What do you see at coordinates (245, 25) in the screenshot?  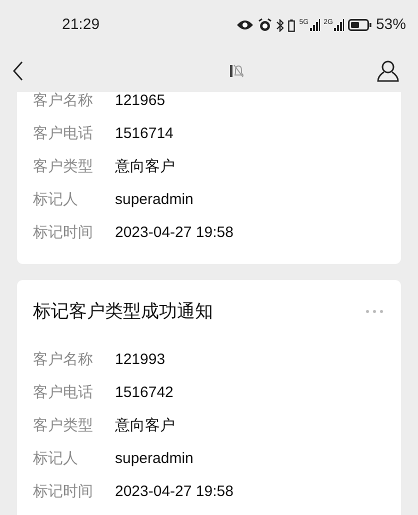 I see `eye-icon` at bounding box center [245, 25].